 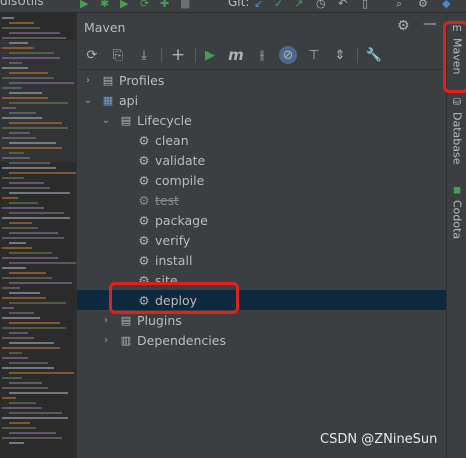 I want to click on maven-header: Maven ⚙ —, so click(x=262, y=26).